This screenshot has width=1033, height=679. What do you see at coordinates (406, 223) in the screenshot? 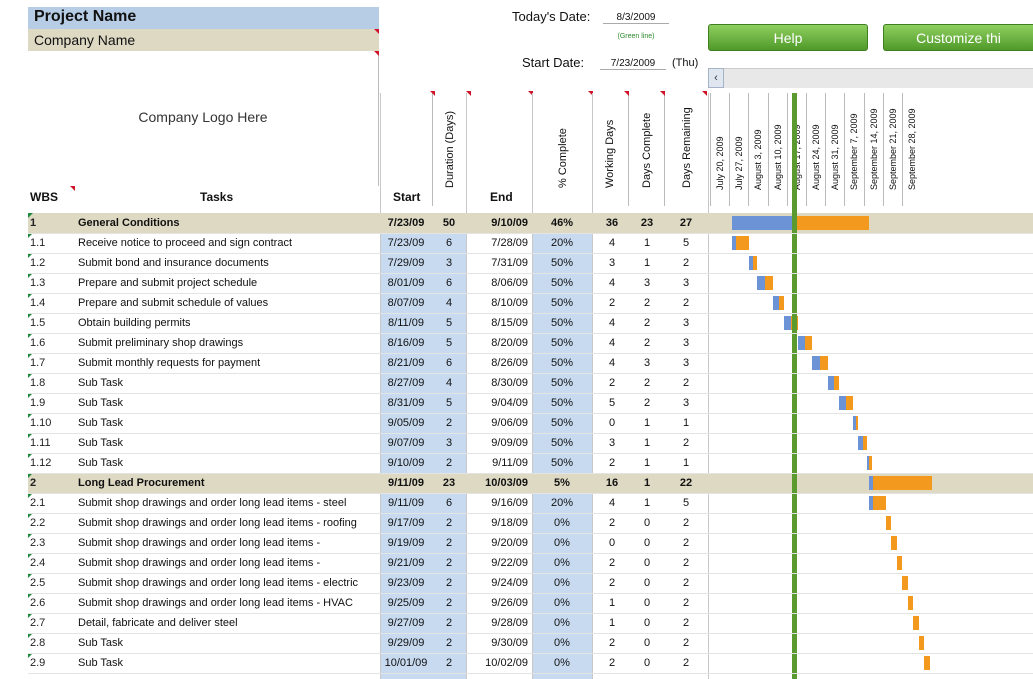
I see `start-cell: 7/23/09` at bounding box center [406, 223].